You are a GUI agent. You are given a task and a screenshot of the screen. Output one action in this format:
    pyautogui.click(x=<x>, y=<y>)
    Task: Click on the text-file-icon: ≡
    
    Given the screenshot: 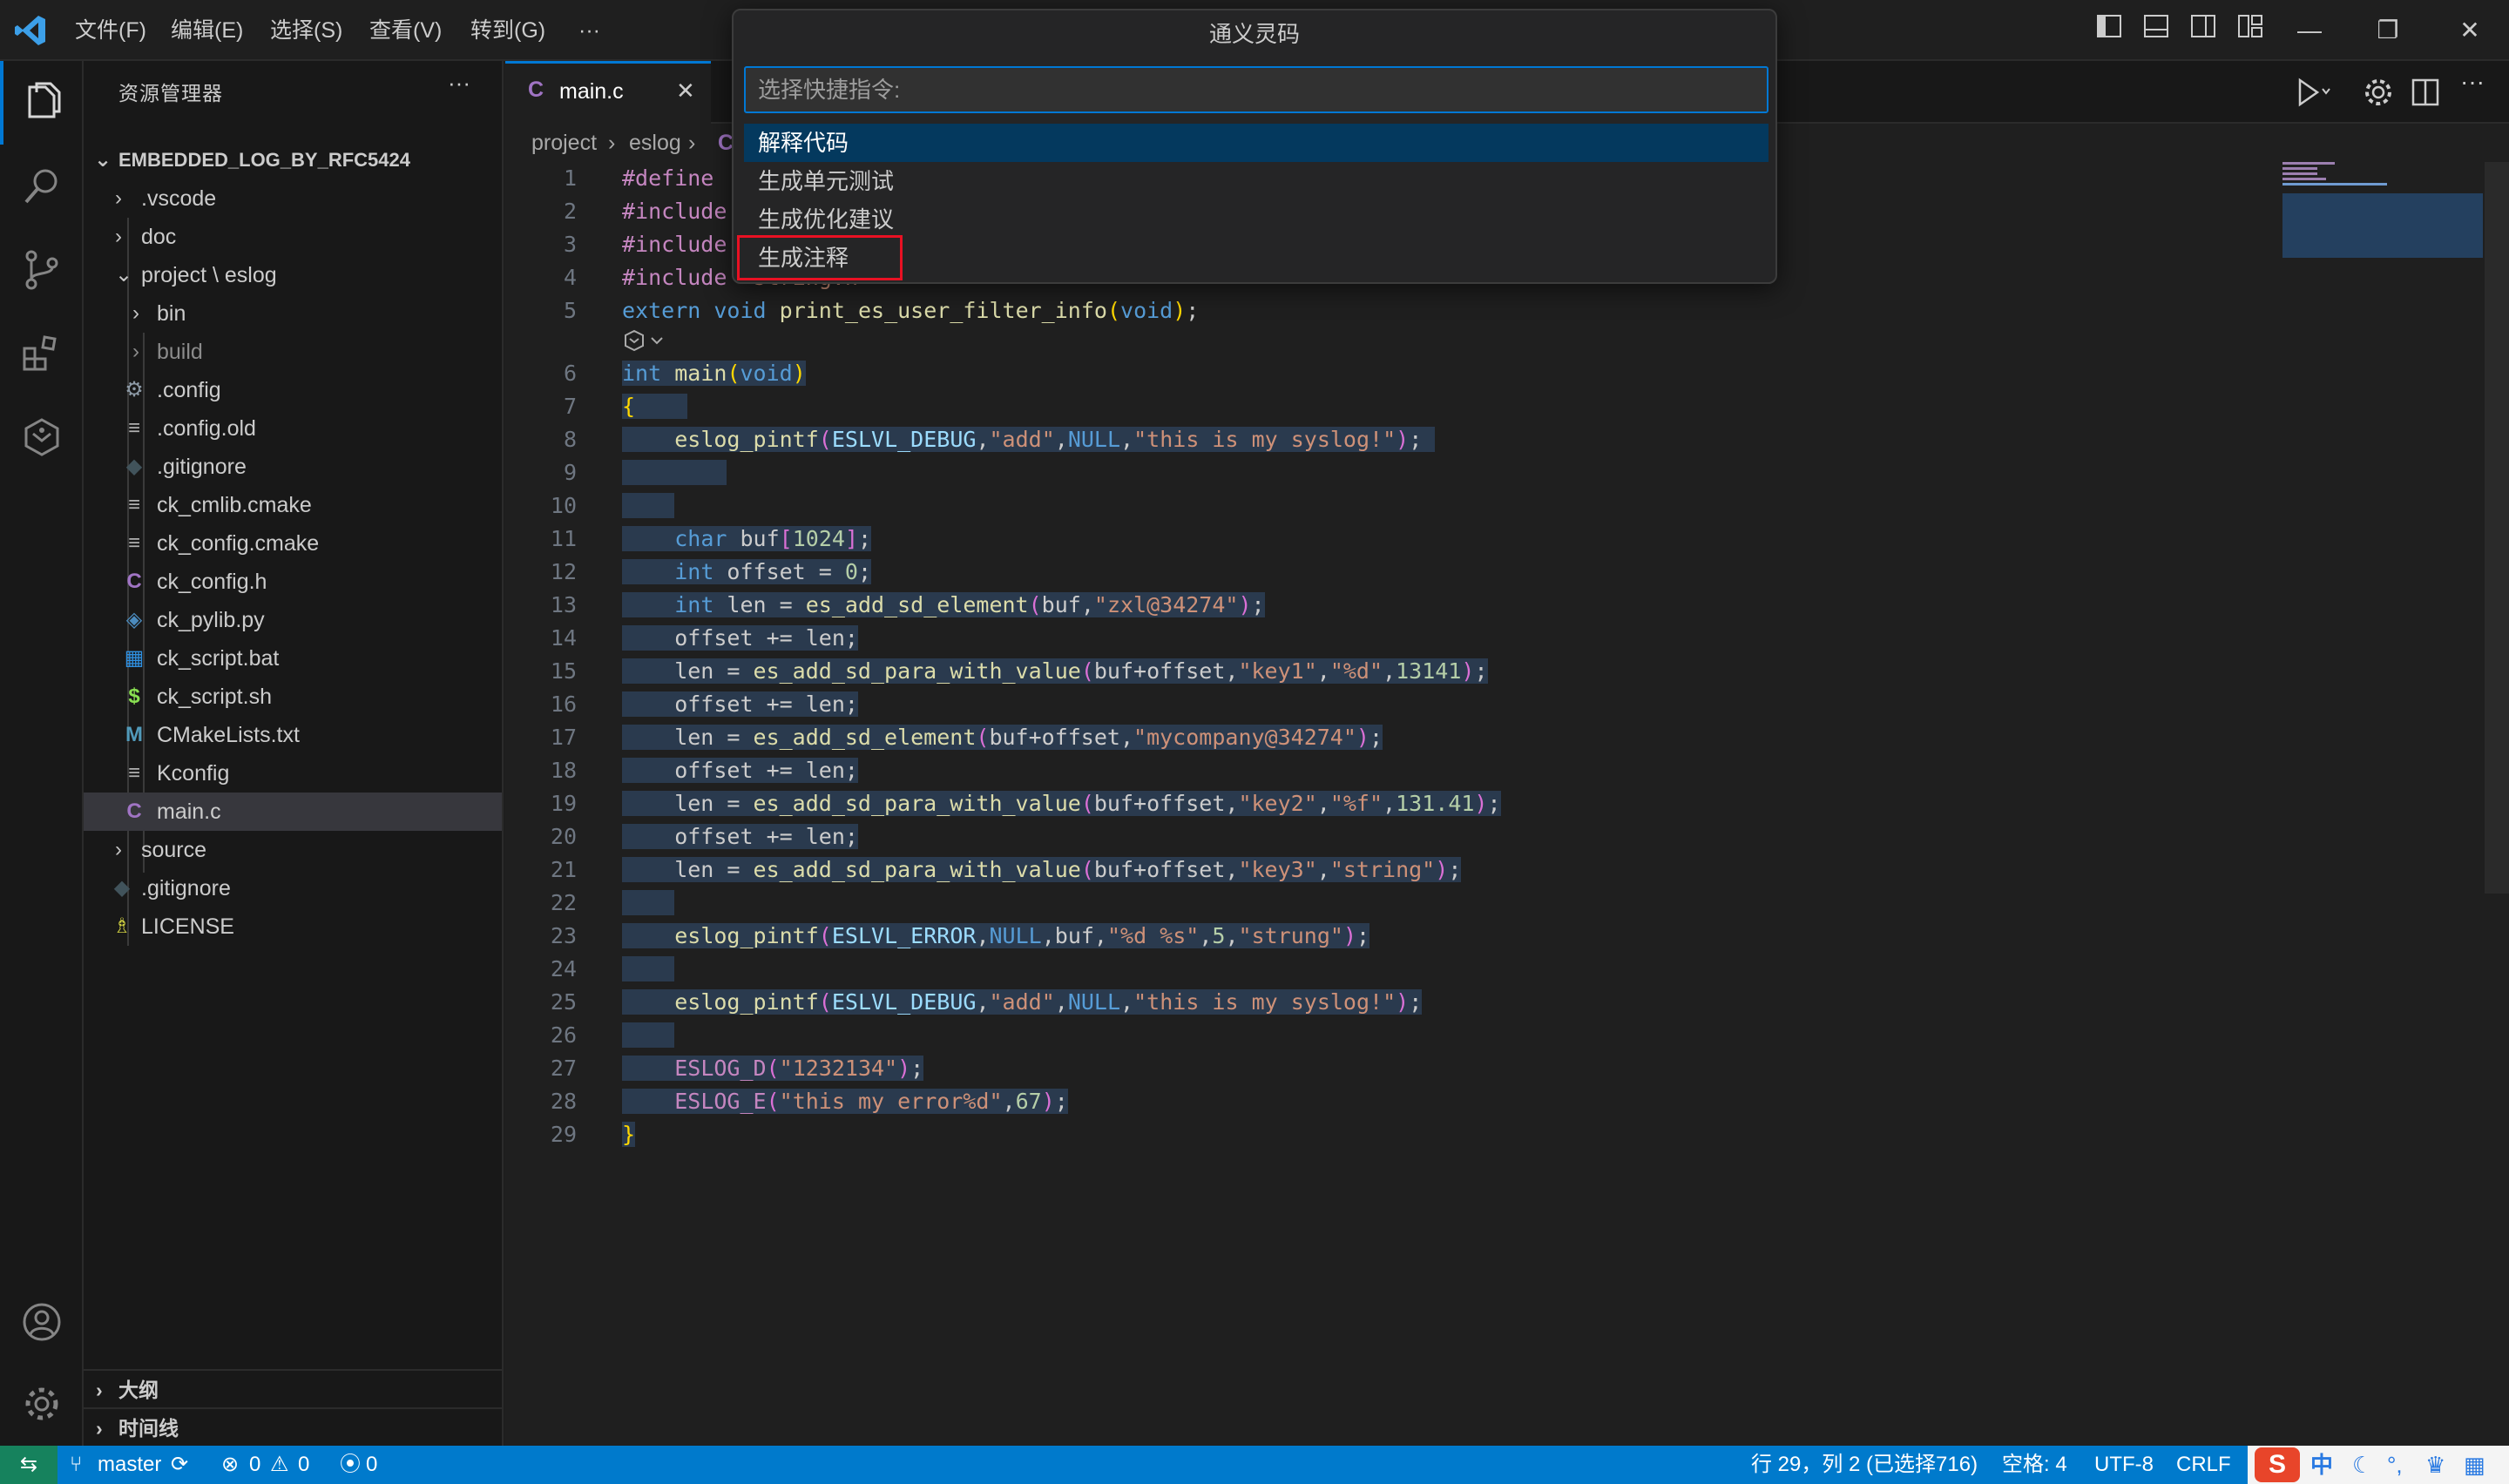 What is the action you would take?
    pyautogui.click(x=133, y=505)
    